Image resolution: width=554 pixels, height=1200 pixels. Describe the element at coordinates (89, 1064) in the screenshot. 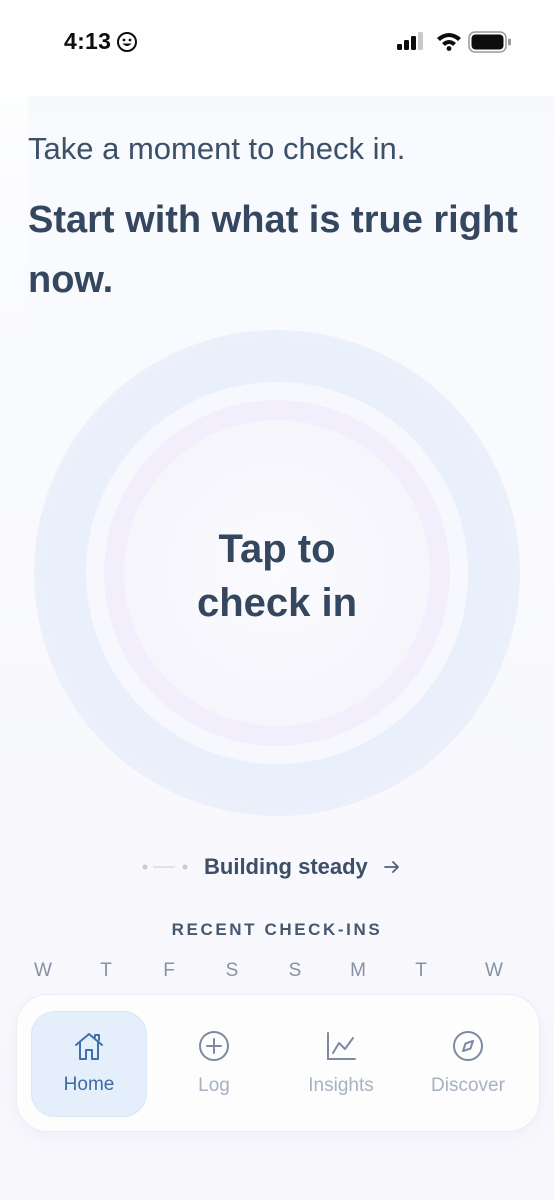

I see `tab-home: Home` at that location.